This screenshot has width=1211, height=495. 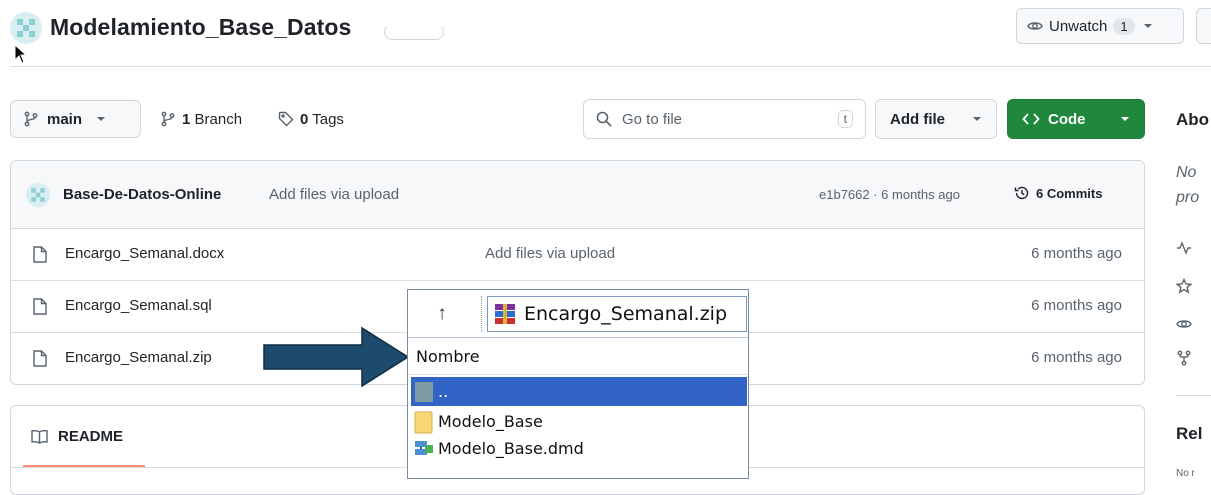 I want to click on code-icon, so click(x=1031, y=119).